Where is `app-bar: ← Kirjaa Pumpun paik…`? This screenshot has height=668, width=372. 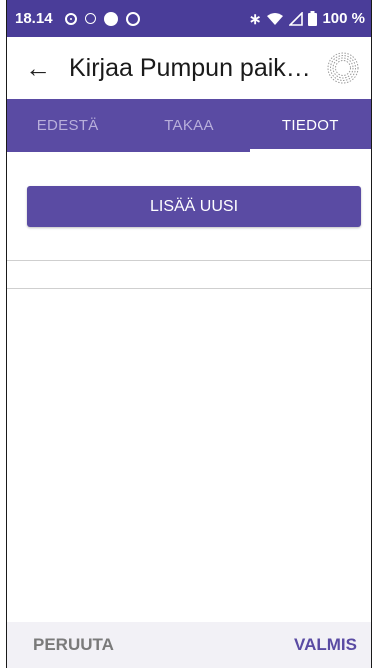
app-bar: ← Kirjaa Pumpun paik… is located at coordinates (189, 68).